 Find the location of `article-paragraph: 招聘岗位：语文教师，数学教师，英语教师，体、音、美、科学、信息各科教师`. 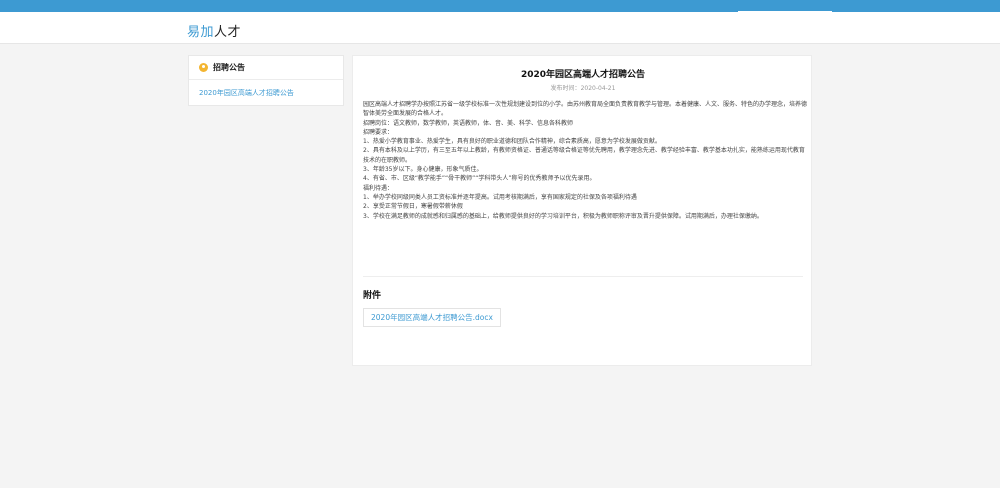

article-paragraph: 招聘岗位：语文教师，数学教师，英语教师，体、音、美、科学、信息各科教师 is located at coordinates (468, 123).